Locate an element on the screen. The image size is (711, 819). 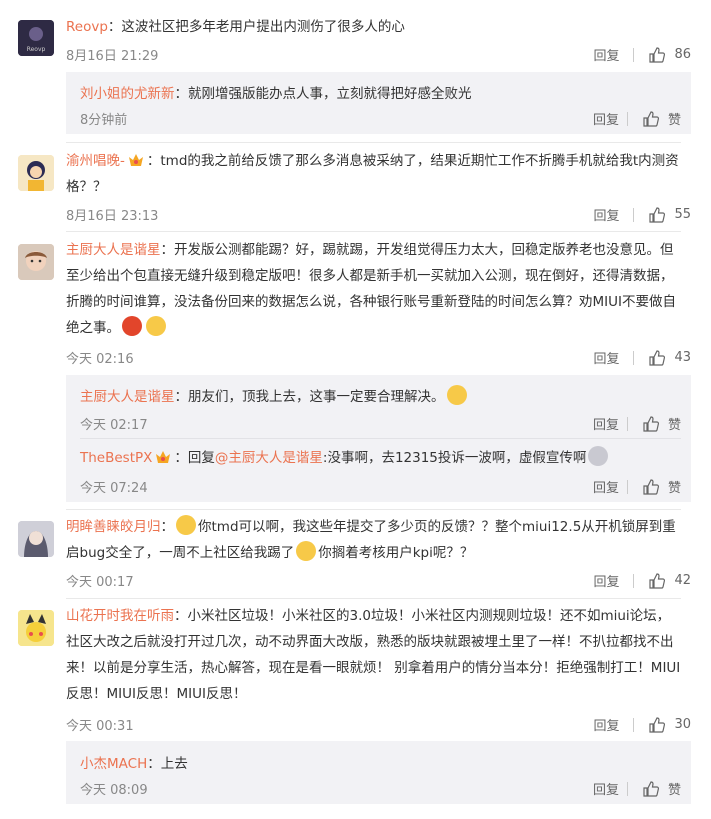
comment-username: Reovp is located at coordinates (87, 27).